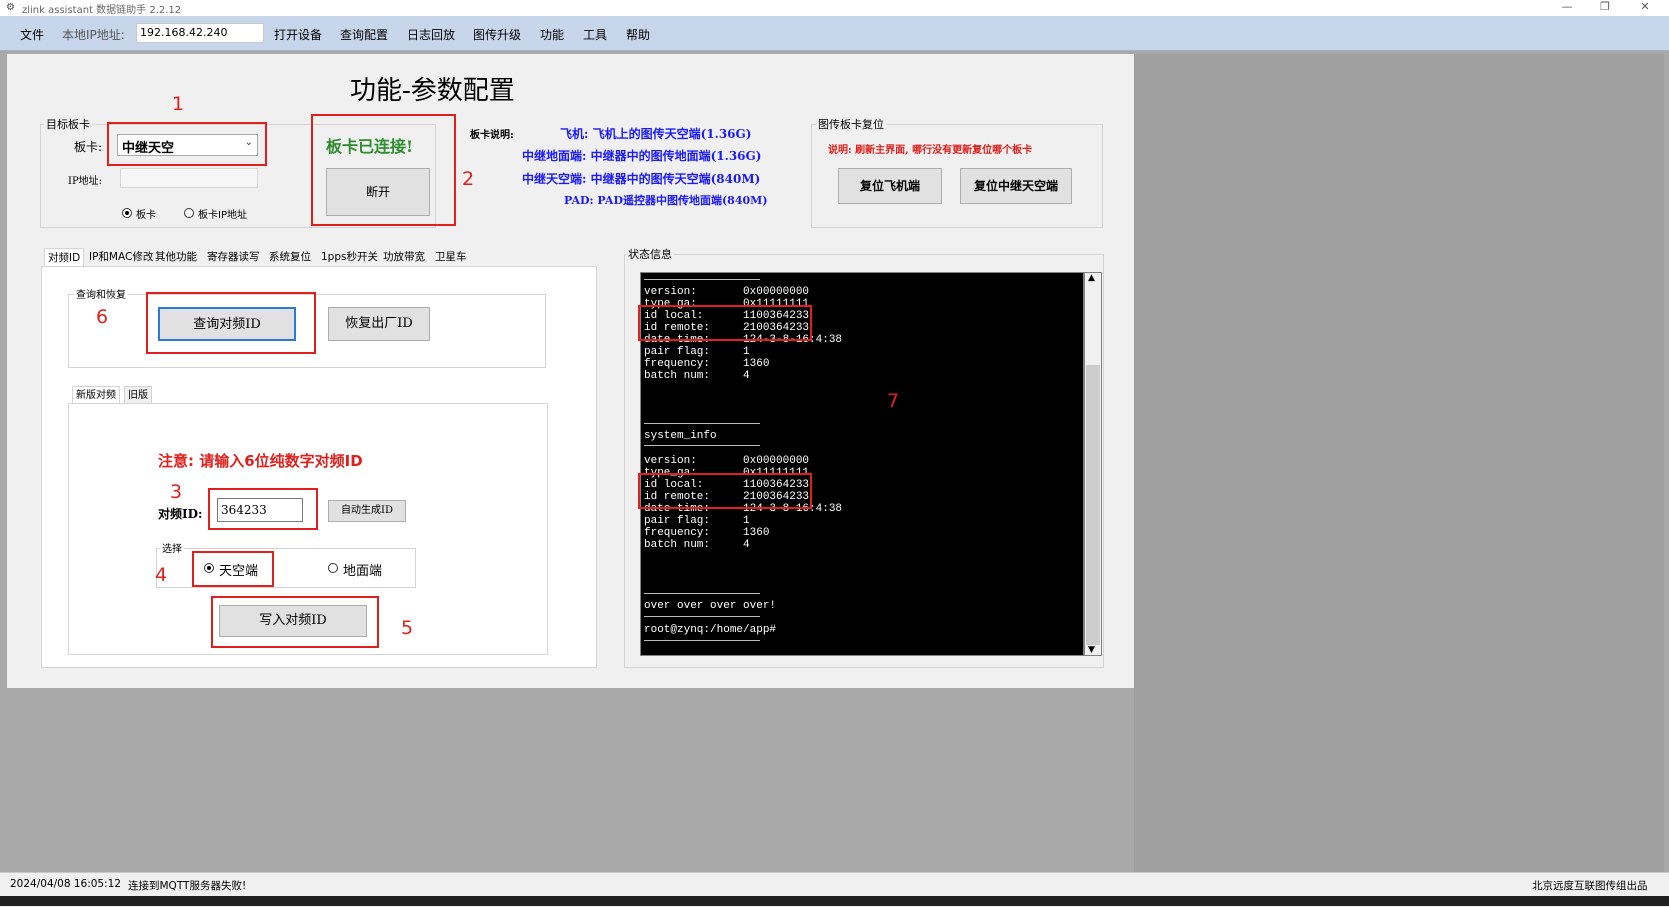  What do you see at coordinates (85, 181) in the screenshot?
I see `ip-address-label: IP地址:` at bounding box center [85, 181].